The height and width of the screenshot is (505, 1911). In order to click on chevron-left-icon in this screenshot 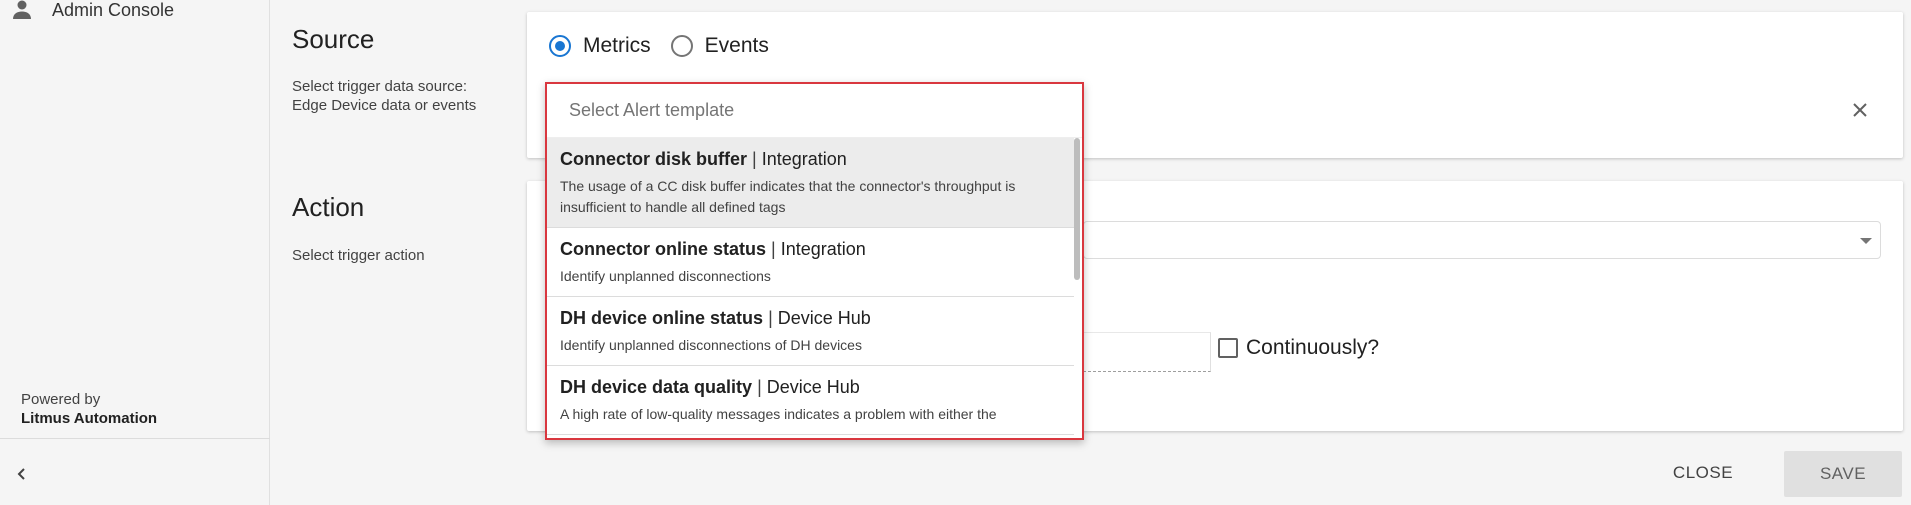, I will do `click(21, 474)`.